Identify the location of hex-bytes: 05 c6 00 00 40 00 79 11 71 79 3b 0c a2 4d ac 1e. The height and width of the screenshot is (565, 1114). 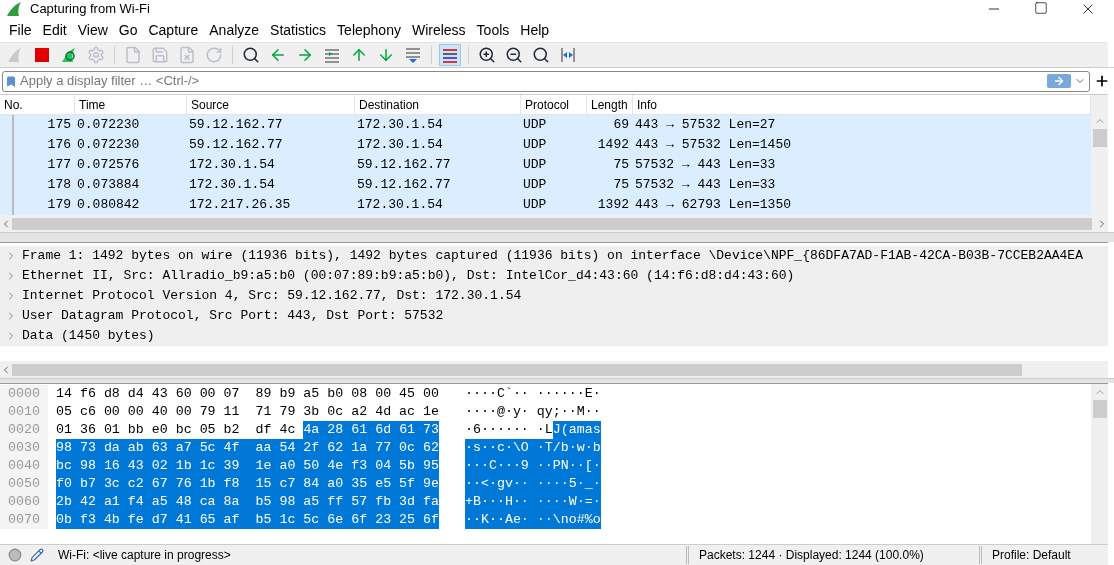
(247, 412).